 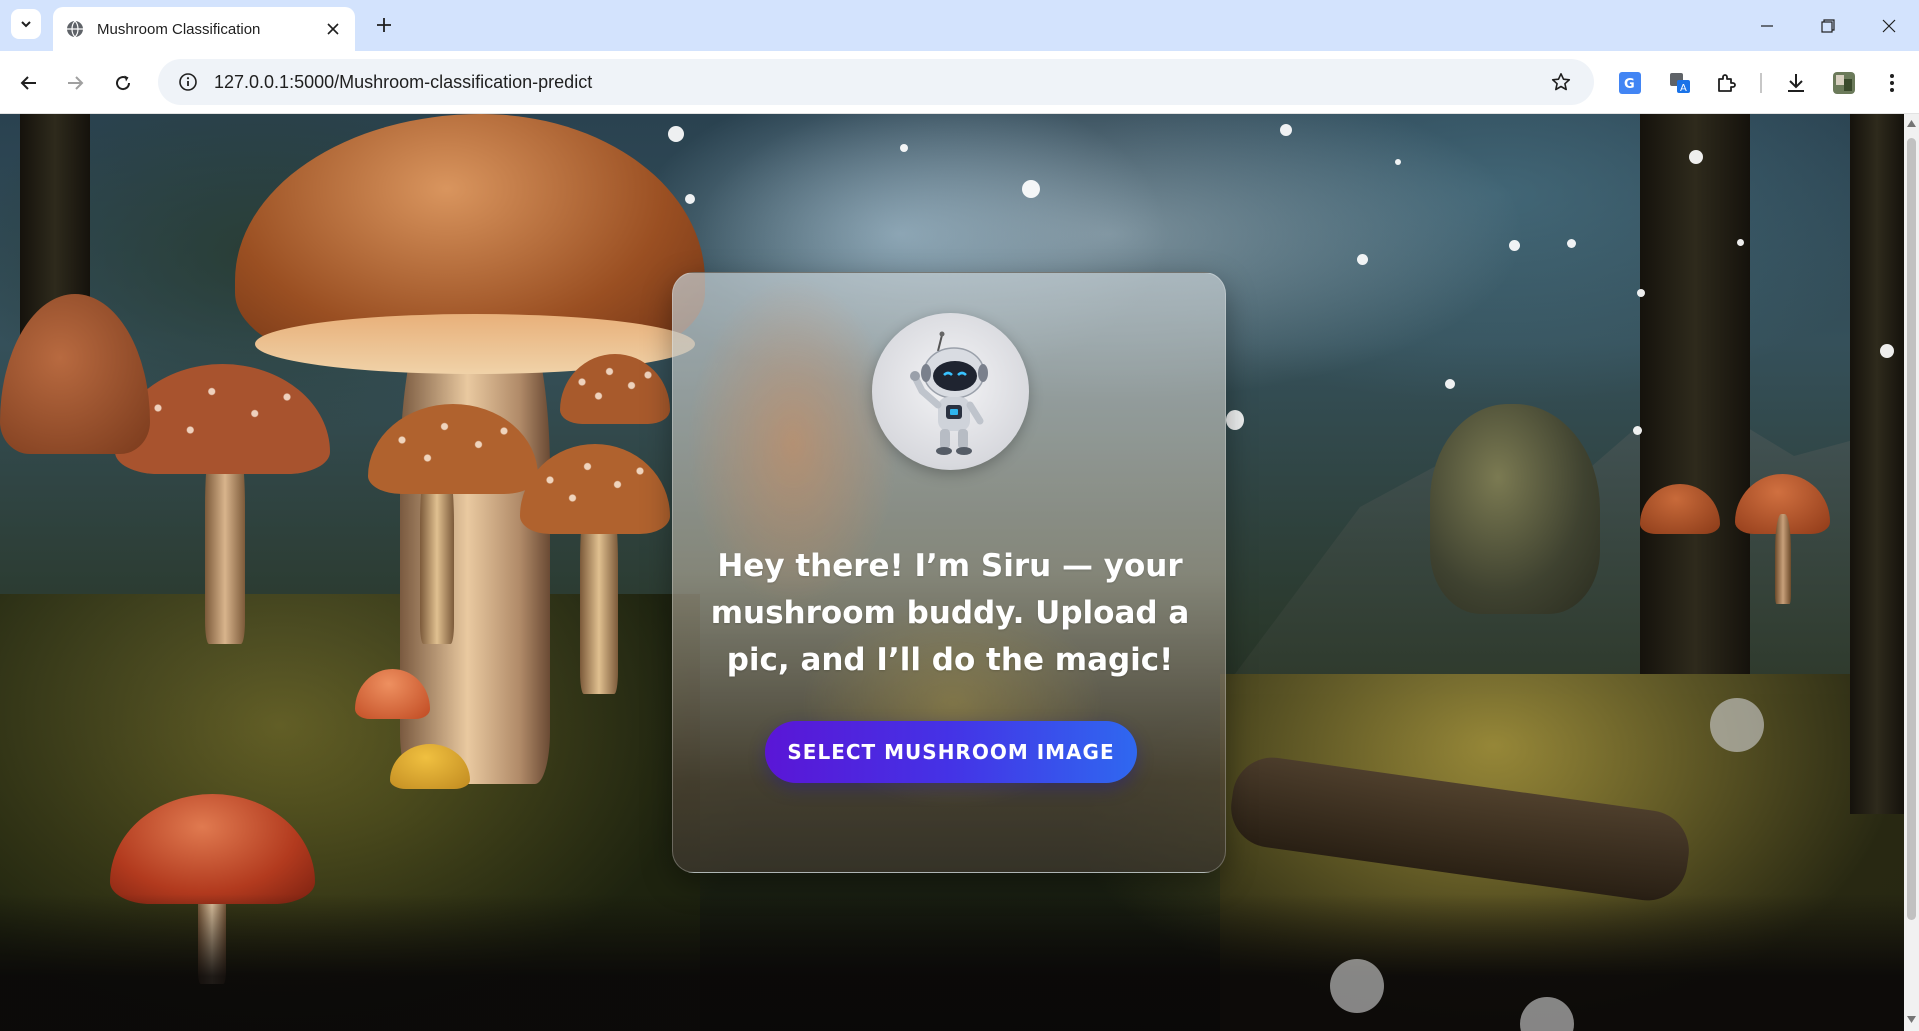 I want to click on download-icon, so click(x=1796, y=83).